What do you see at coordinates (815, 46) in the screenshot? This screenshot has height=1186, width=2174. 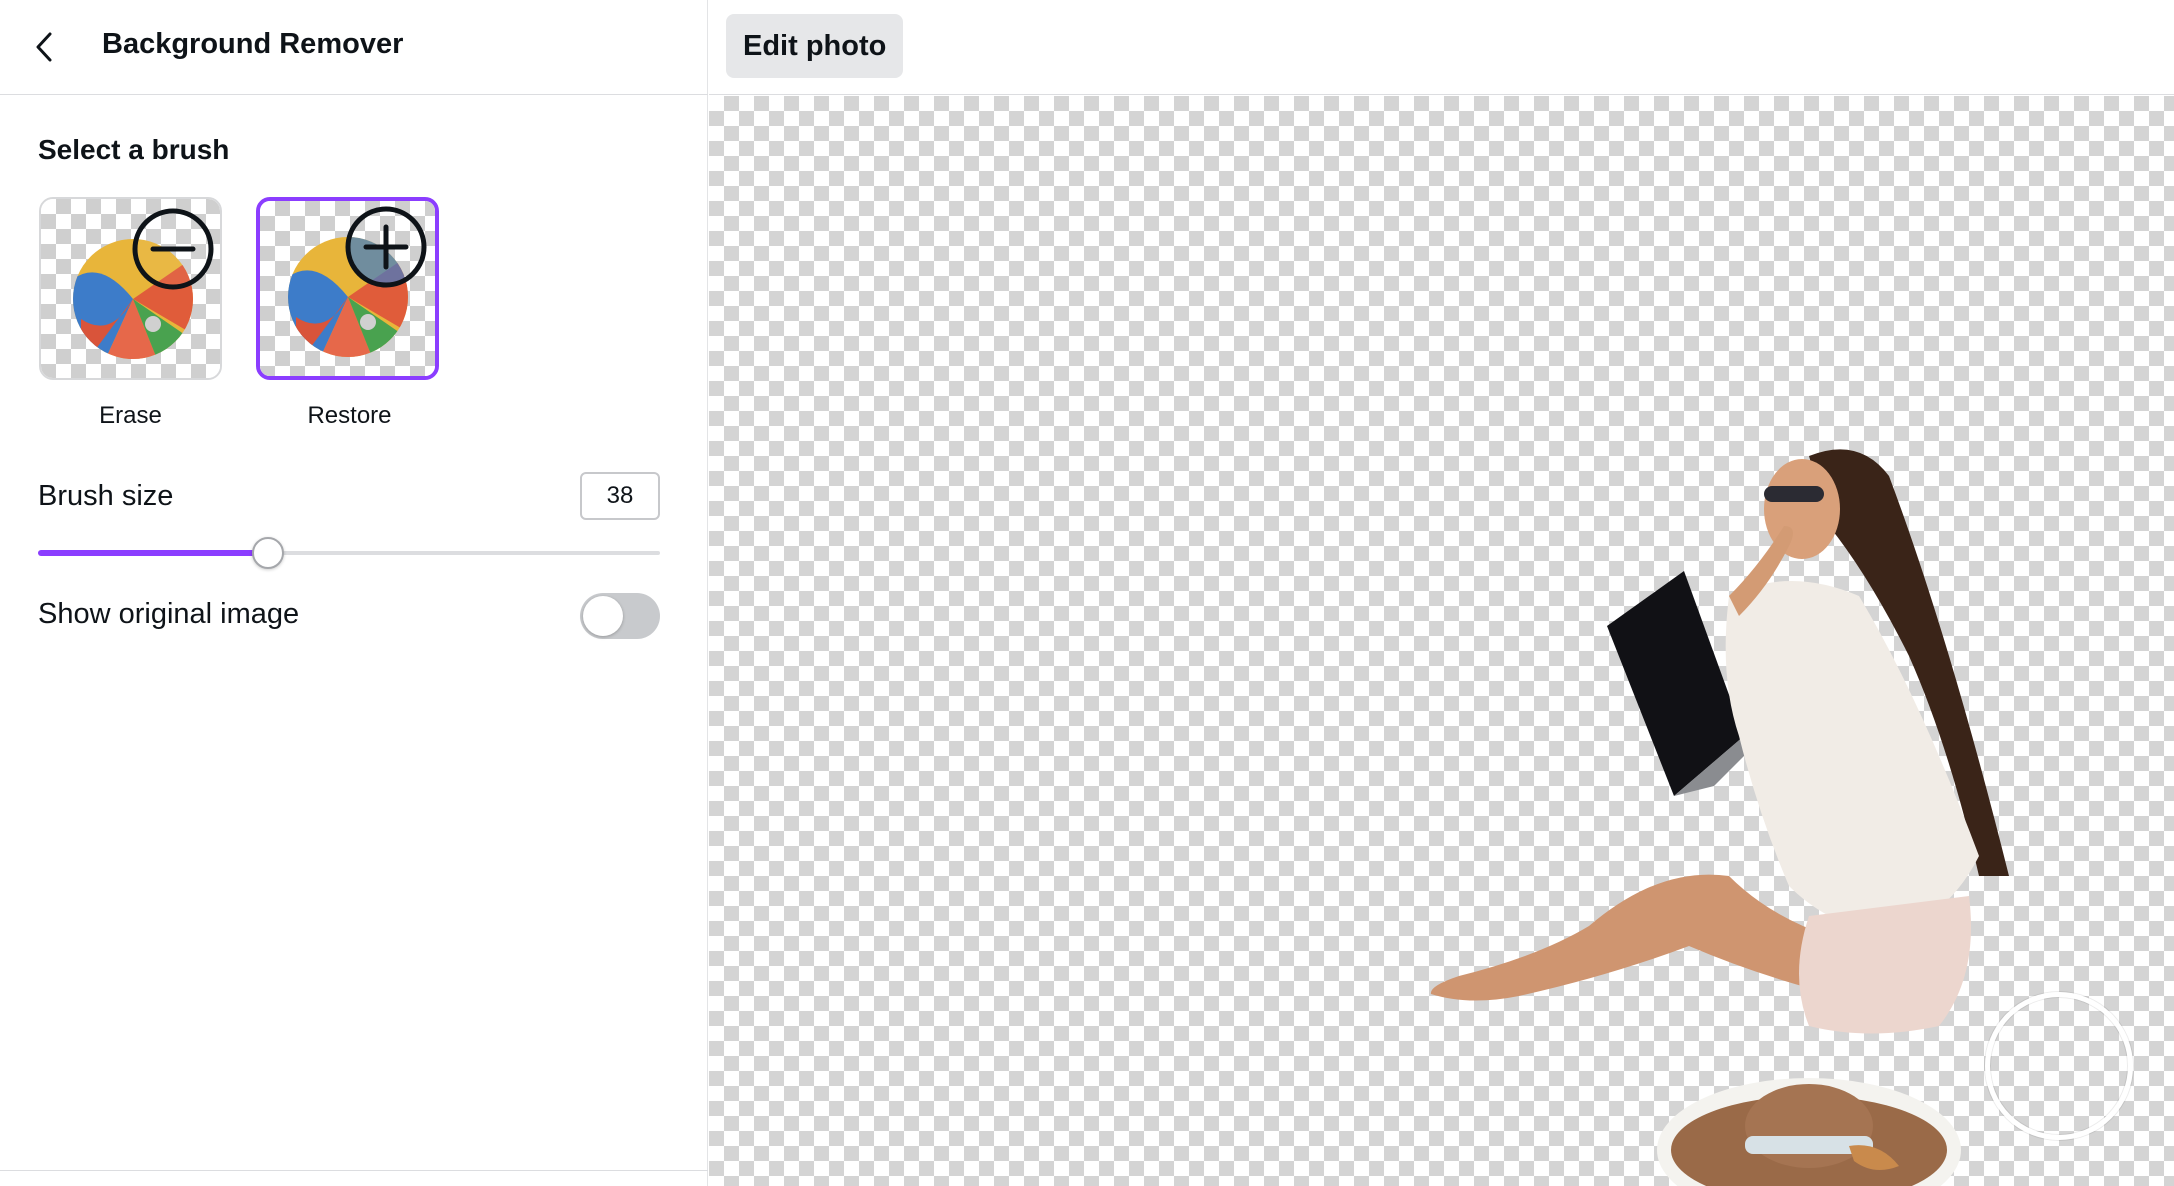 I see `edit-photo-button: Edit photo` at bounding box center [815, 46].